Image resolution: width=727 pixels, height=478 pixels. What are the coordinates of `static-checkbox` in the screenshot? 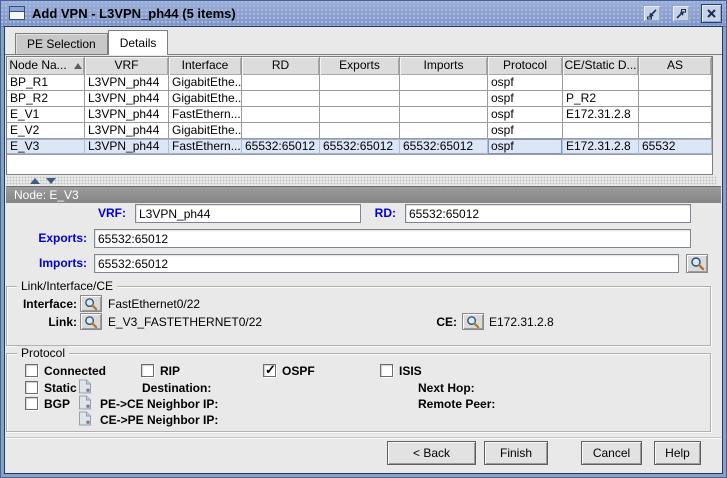 It's located at (31, 387).